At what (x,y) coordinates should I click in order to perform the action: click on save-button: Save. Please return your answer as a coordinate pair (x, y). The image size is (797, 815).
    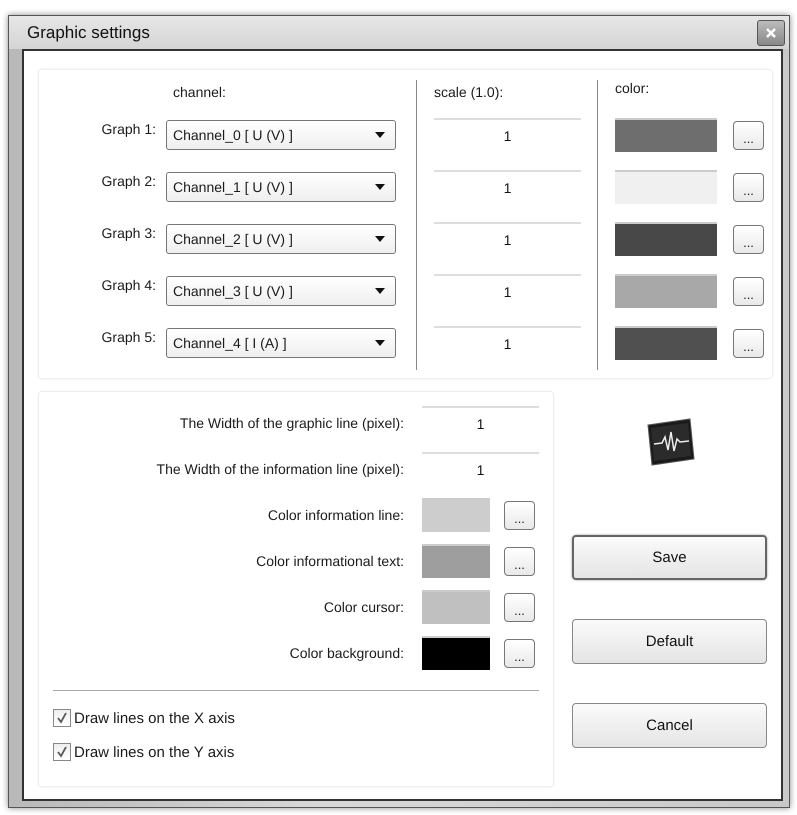
    Looking at the image, I should click on (669, 557).